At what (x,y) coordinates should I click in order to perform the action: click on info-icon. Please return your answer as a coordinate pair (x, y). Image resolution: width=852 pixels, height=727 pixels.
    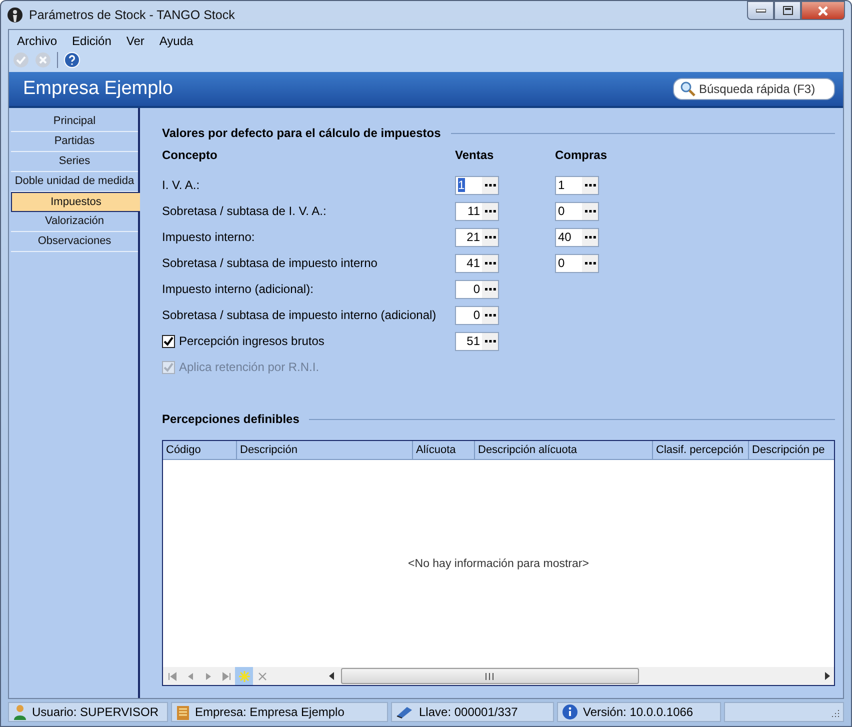
    Looking at the image, I should click on (570, 712).